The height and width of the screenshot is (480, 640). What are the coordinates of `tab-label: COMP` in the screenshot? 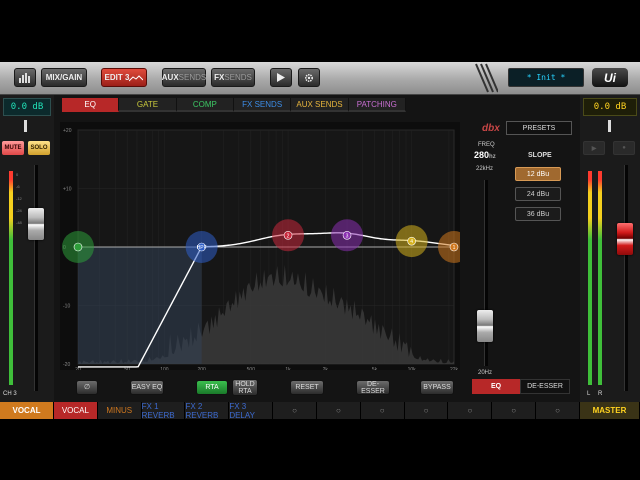 It's located at (204, 104).